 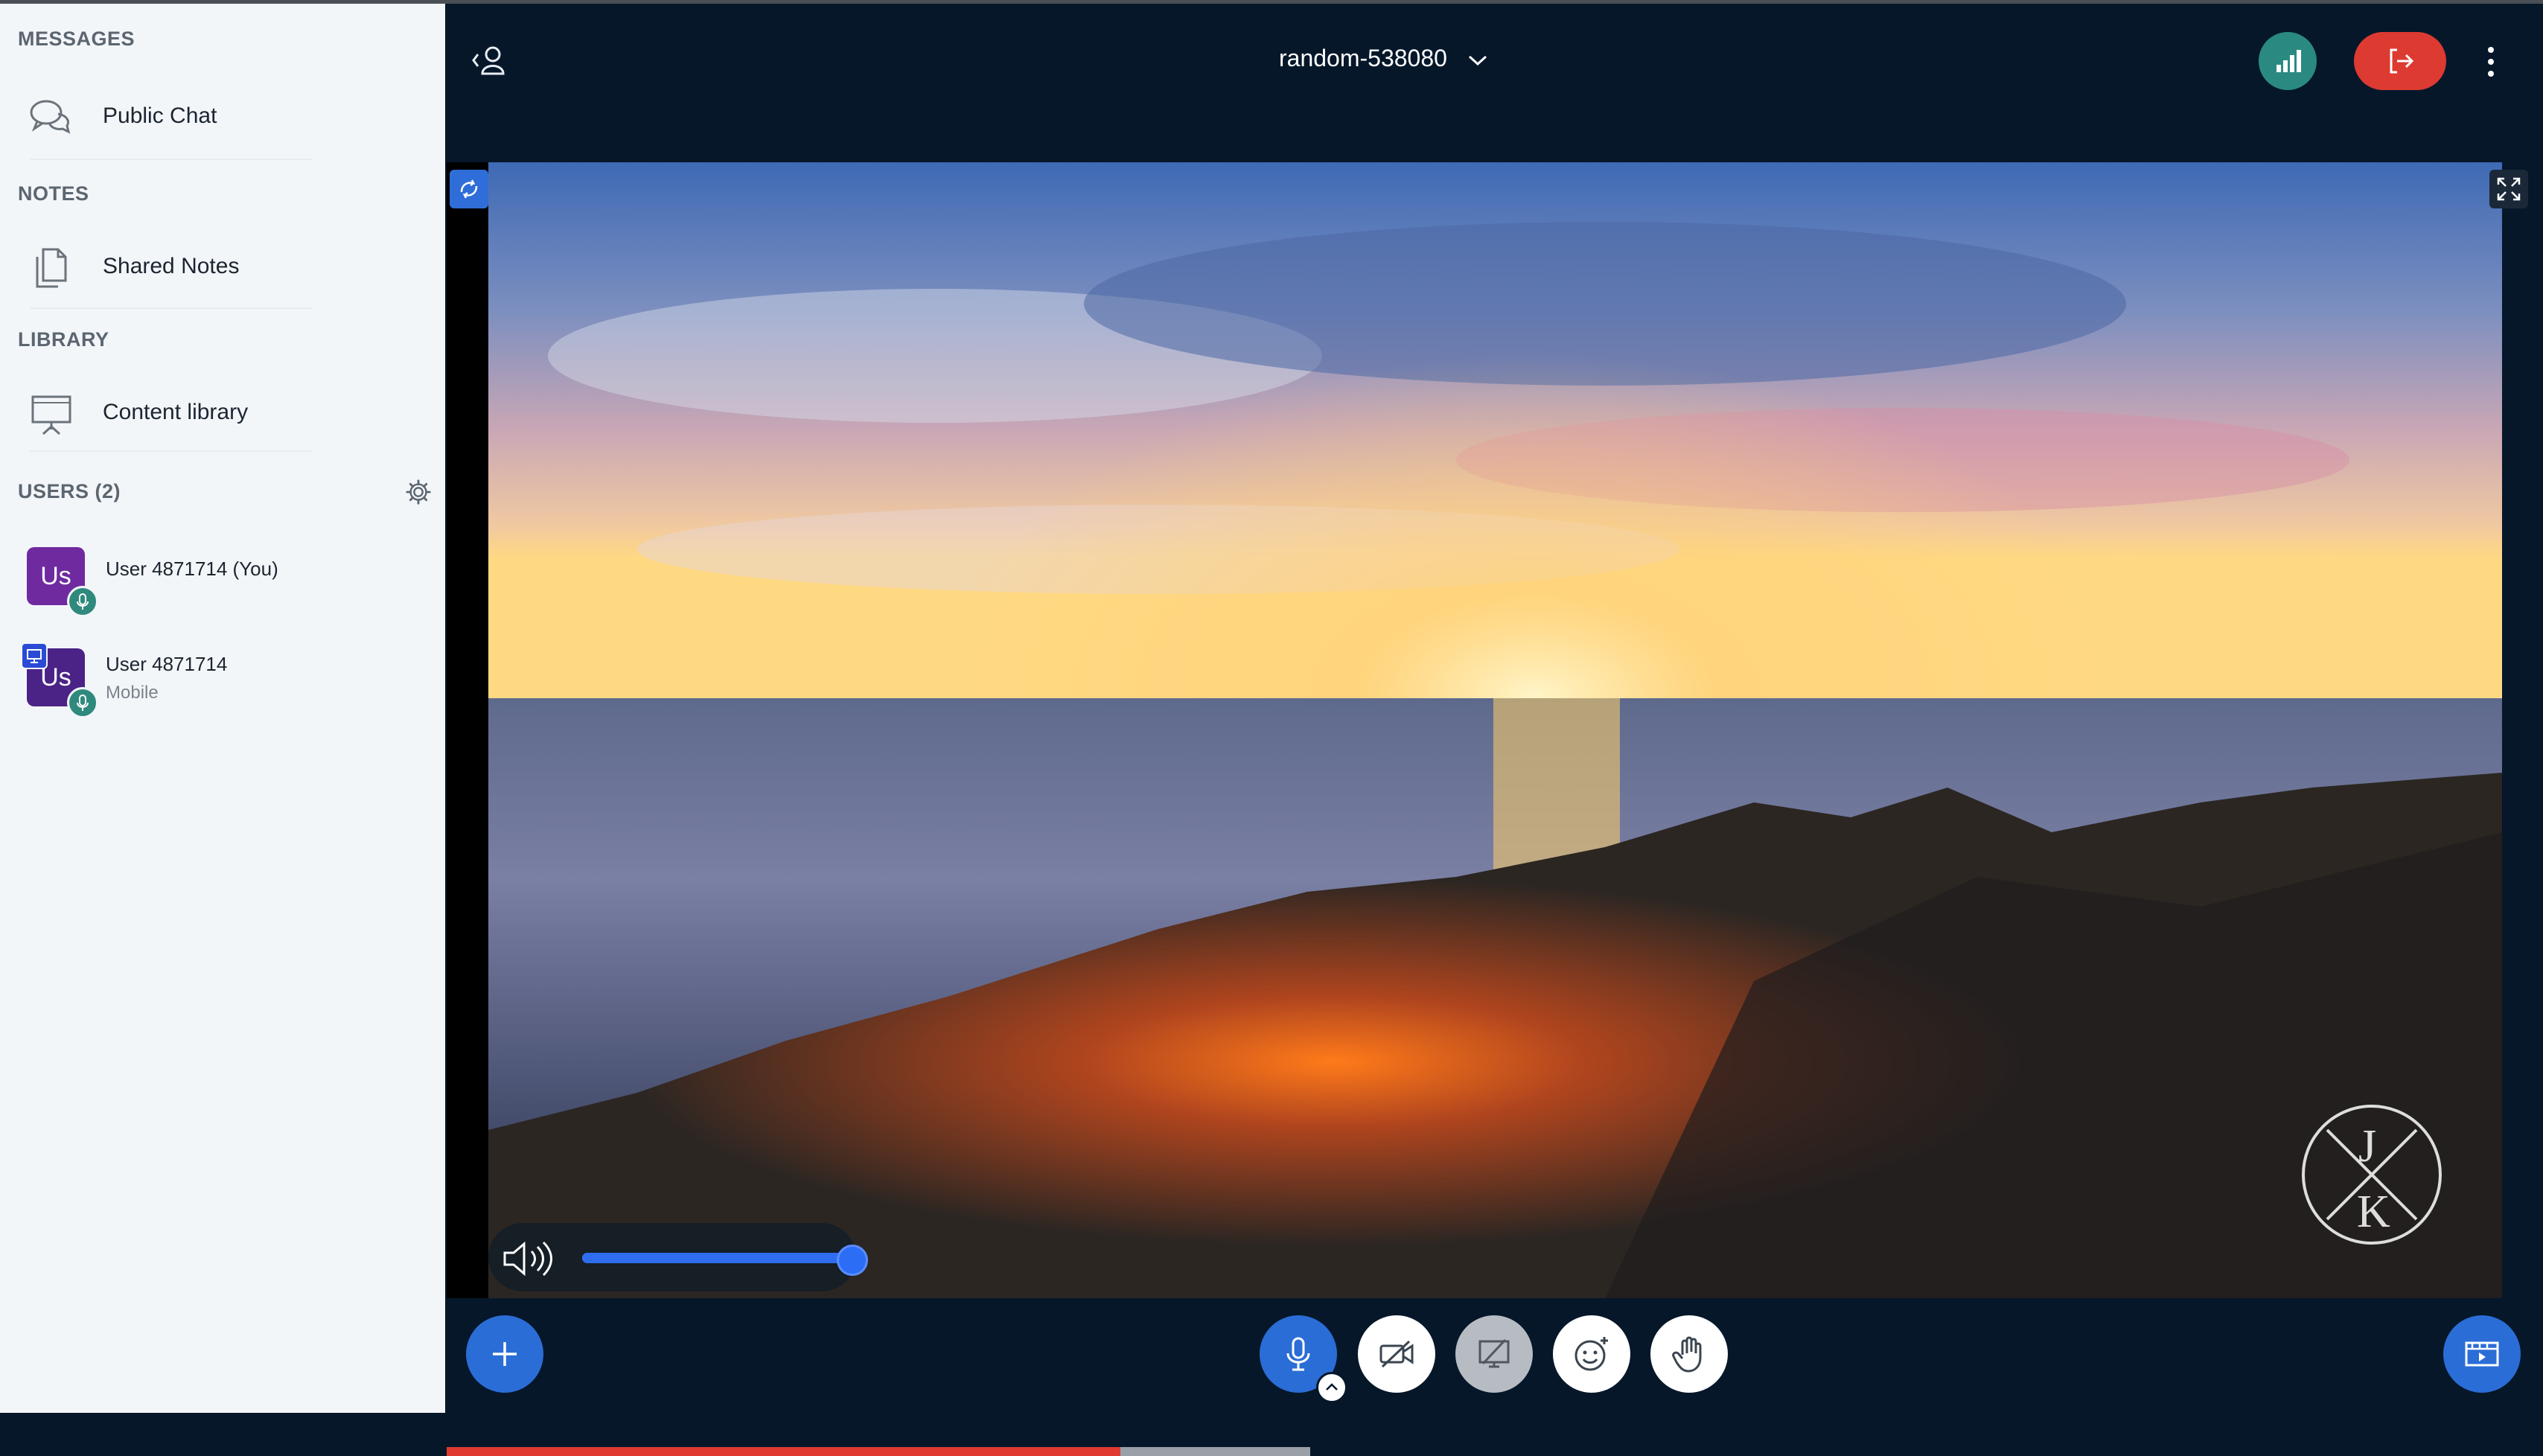 What do you see at coordinates (50, 117) in the screenshot?
I see `chat-bubbles-icon` at bounding box center [50, 117].